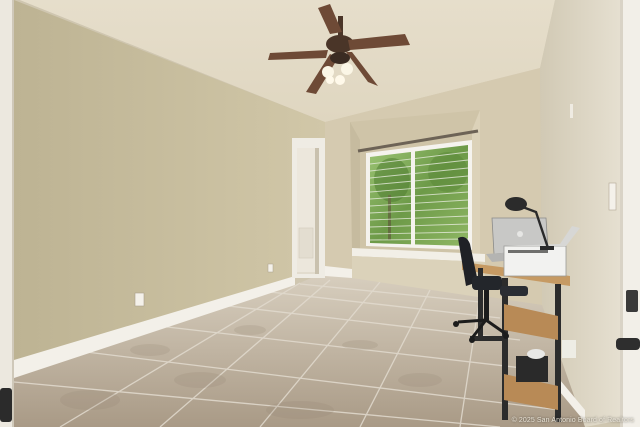  Describe the element at coordinates (139, 299) in the screenshot. I see `wall-outlet` at that location.